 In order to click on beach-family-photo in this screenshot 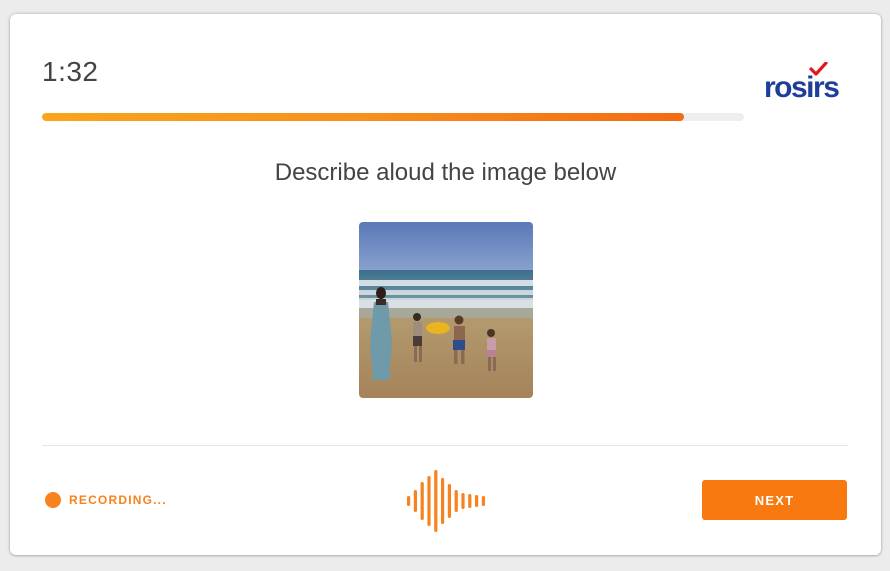, I will do `click(446, 310)`.